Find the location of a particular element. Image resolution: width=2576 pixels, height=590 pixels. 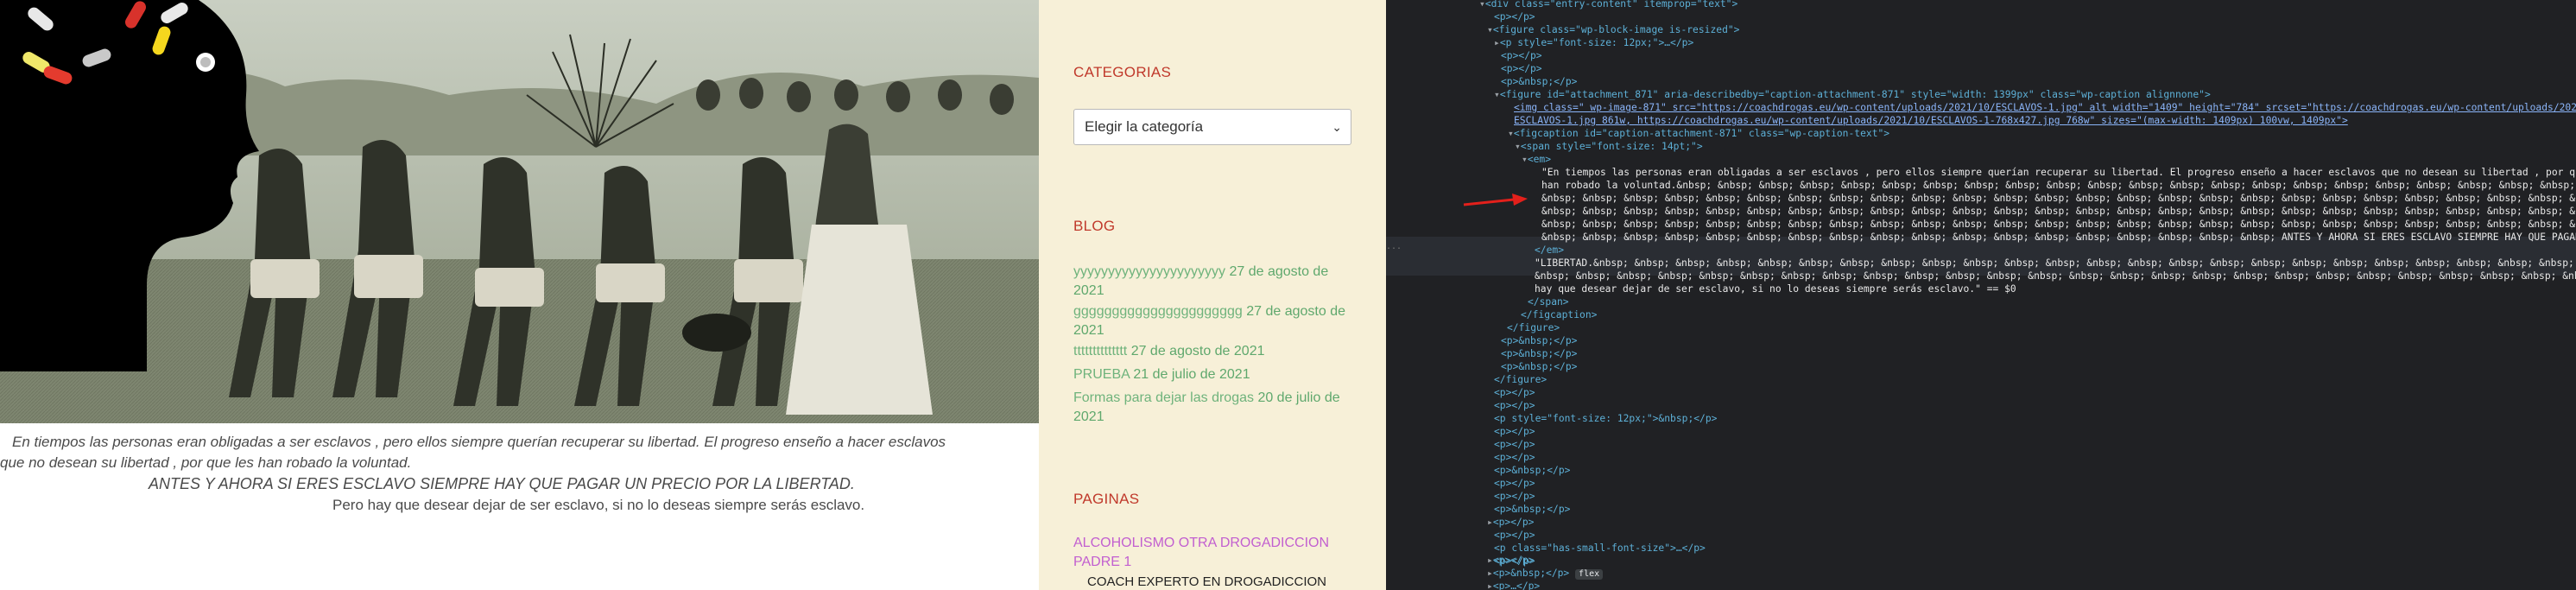

red-arrow-icon is located at coordinates (1495, 199).